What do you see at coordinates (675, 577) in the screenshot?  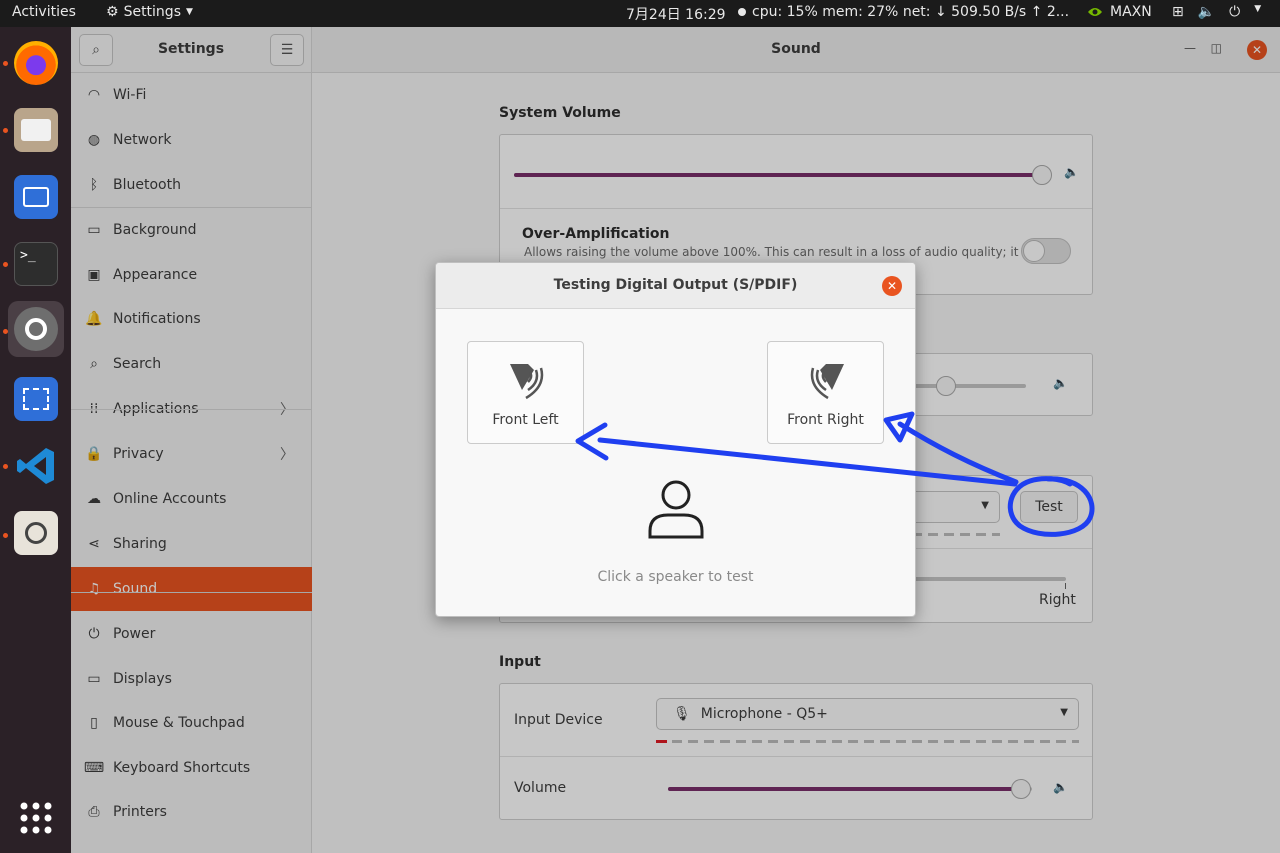 I see `dialog-hint: Click a speaker to test` at bounding box center [675, 577].